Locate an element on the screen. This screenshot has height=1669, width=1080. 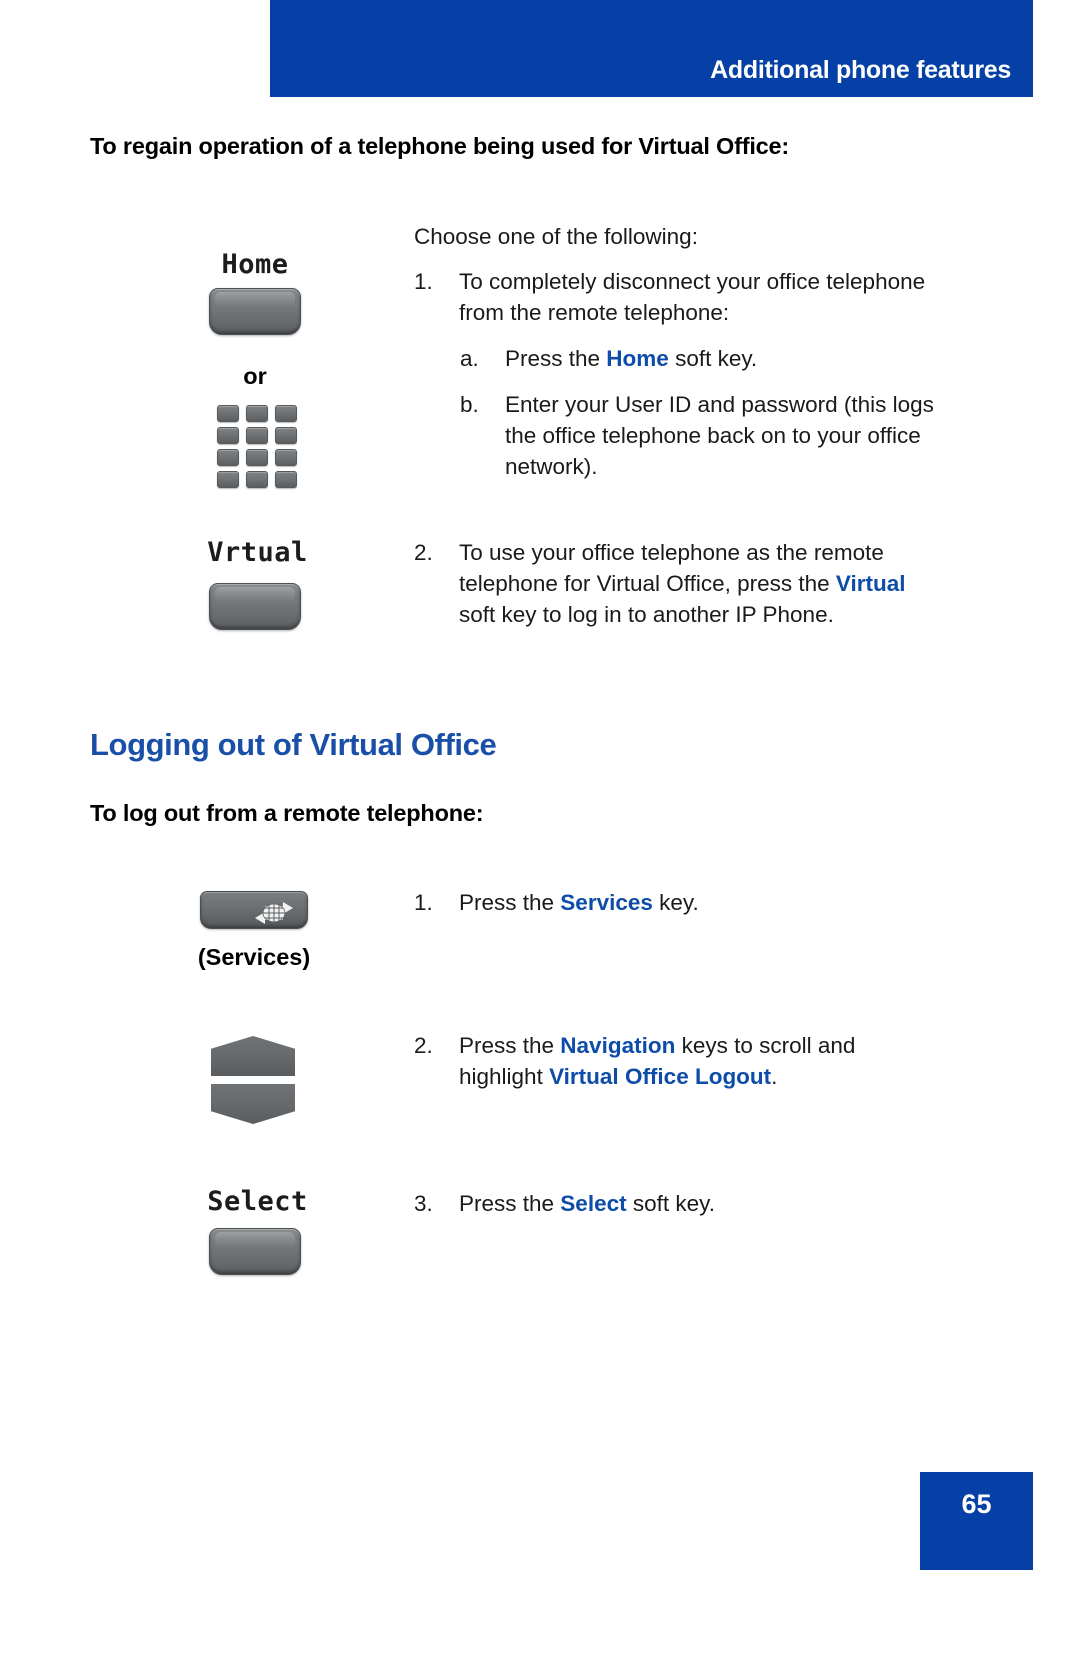
logout-step-3-pre: Press the is located at coordinates (510, 1203).